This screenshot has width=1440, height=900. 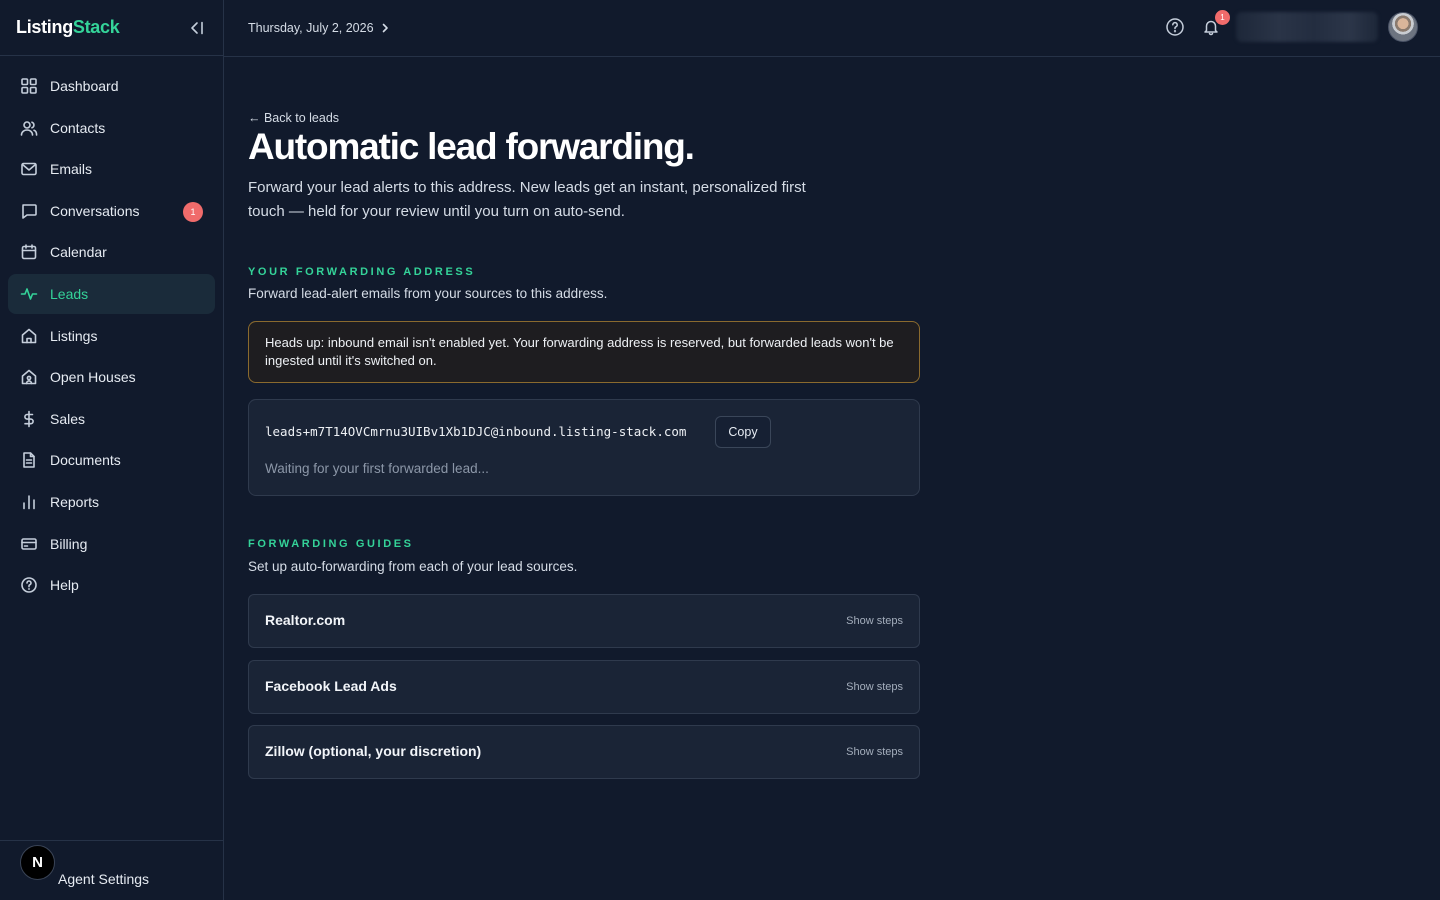 I want to click on sidebar-item-billing: Billing, so click(x=111, y=544).